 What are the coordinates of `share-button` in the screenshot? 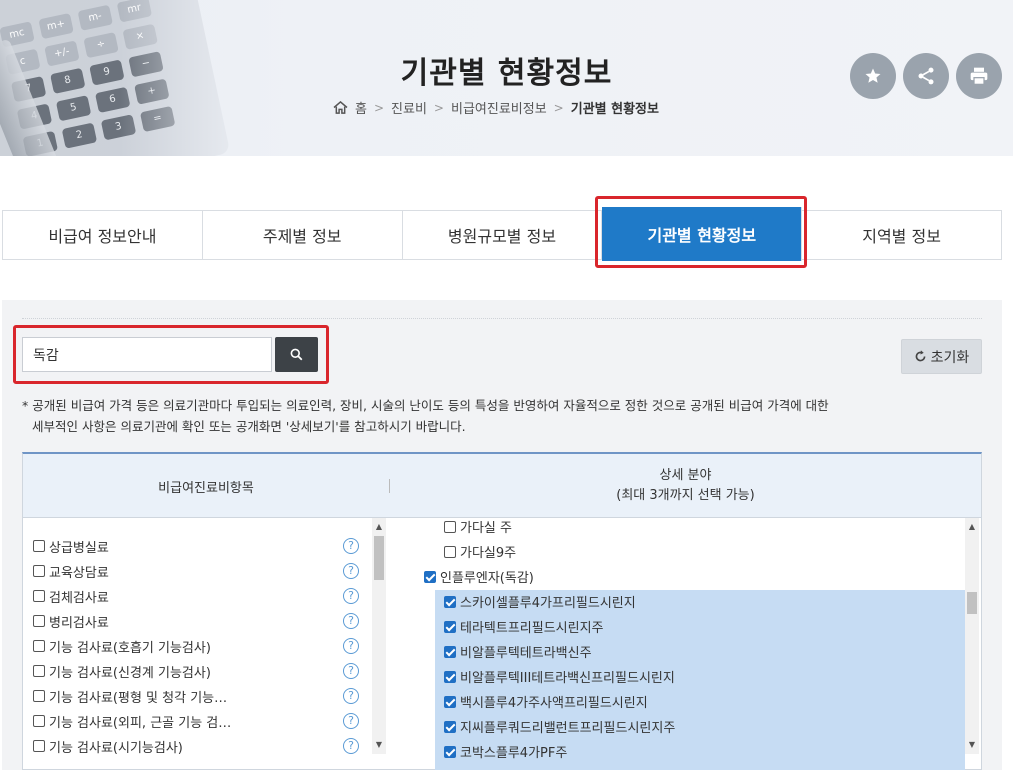 It's located at (926, 76).